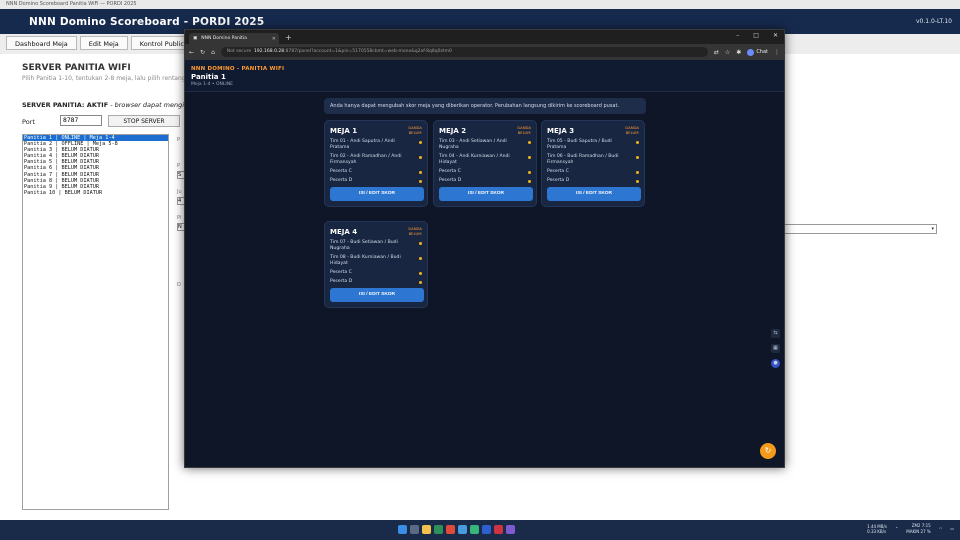 The height and width of the screenshot is (540, 960). Describe the element at coordinates (952, 528) in the screenshot. I see `notification-icon: ▭` at that location.